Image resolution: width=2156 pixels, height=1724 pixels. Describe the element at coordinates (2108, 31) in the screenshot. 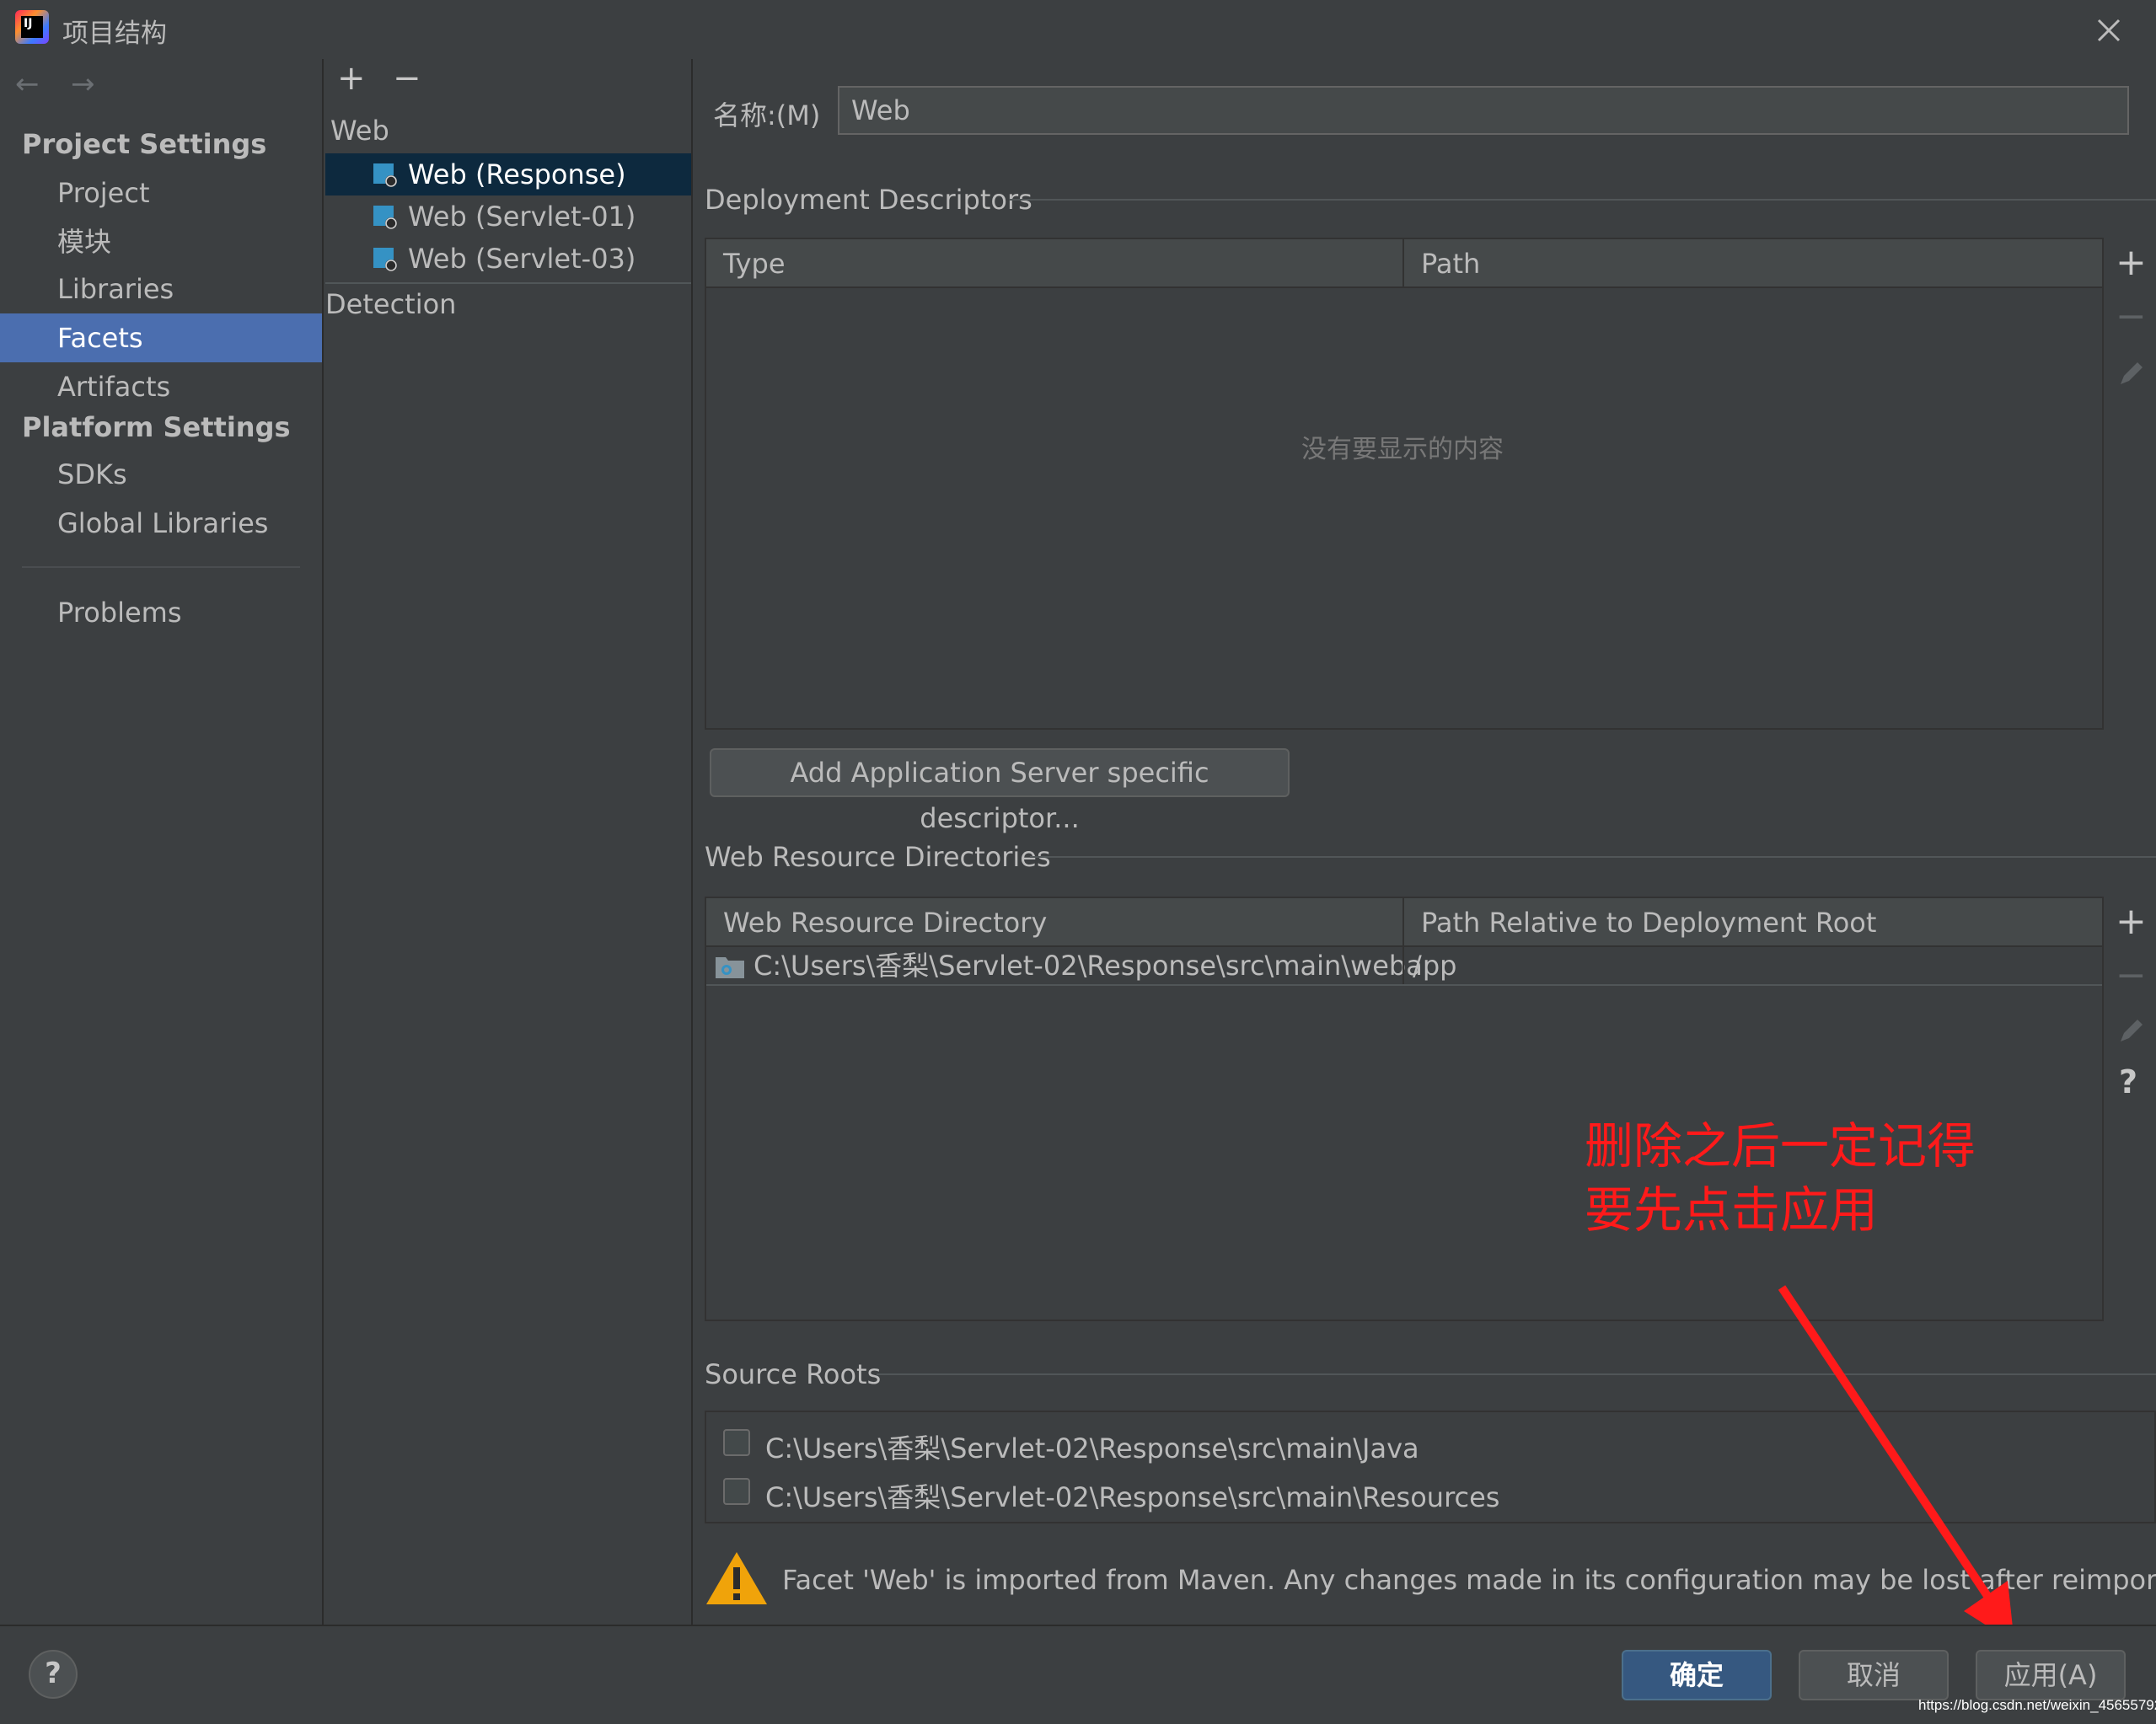

I see `close-icon` at that location.